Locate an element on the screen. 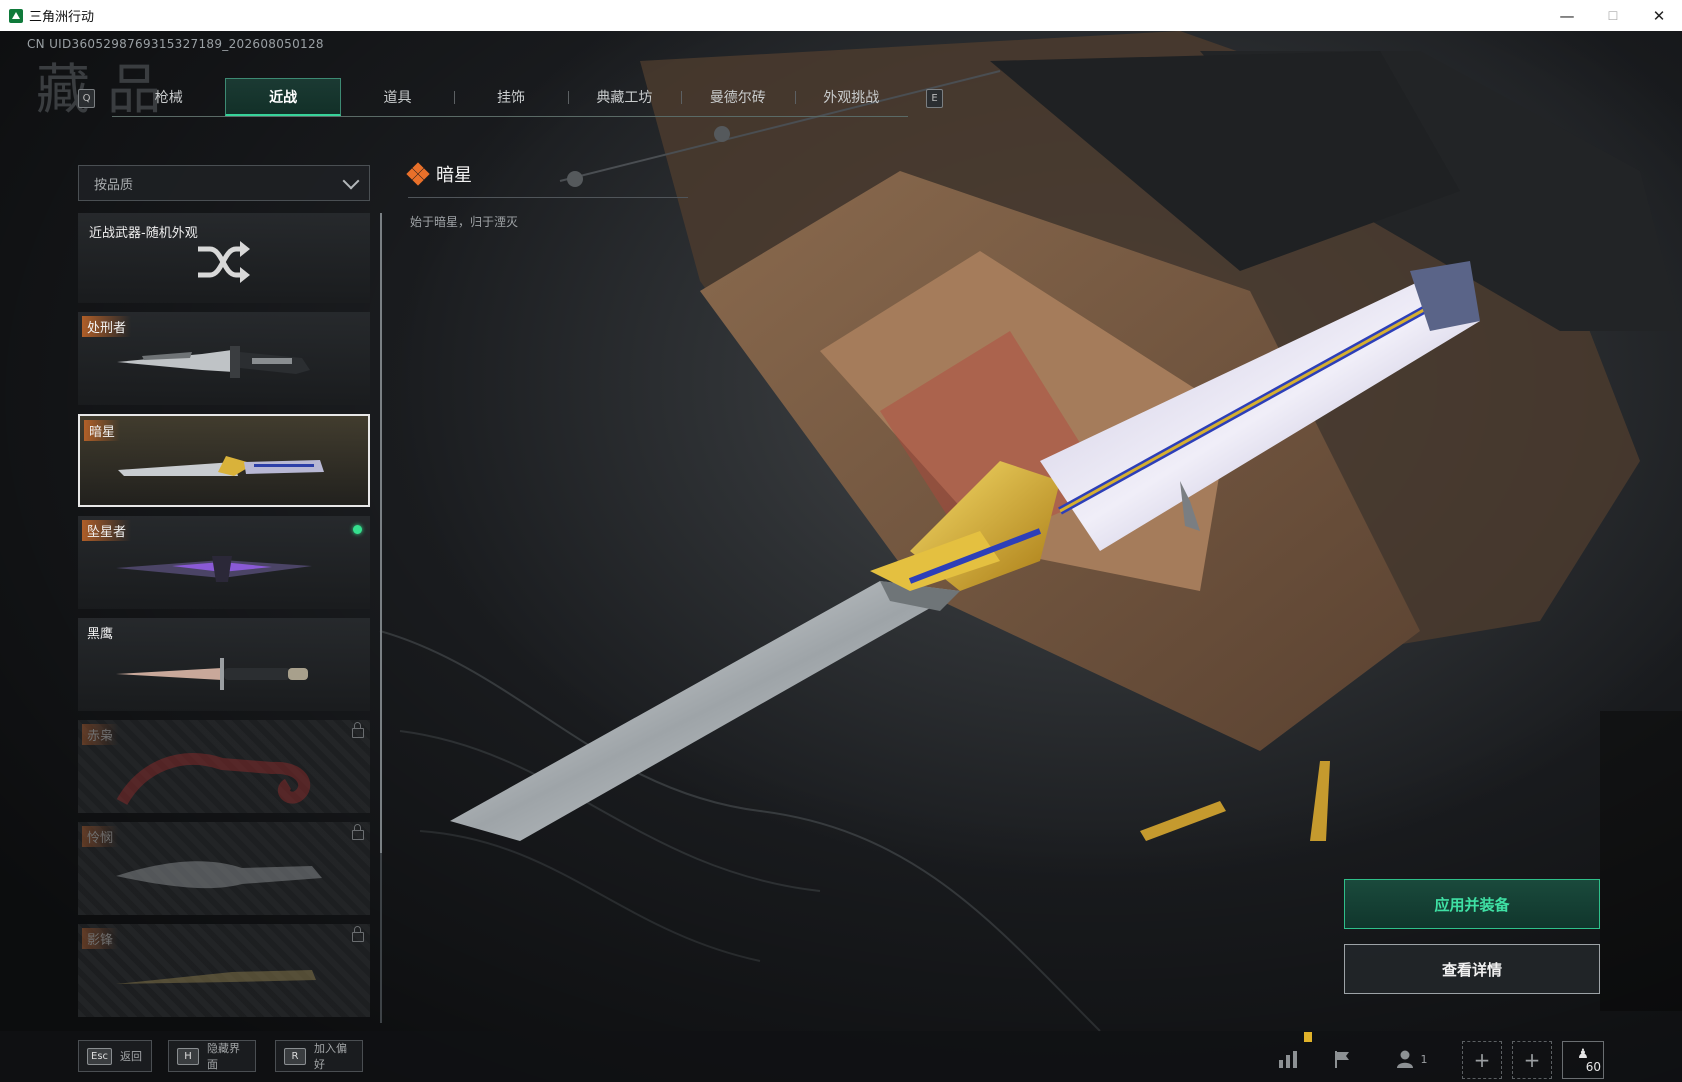 The height and width of the screenshot is (1082, 1682). view-details-button: 查看详情 is located at coordinates (1472, 969).